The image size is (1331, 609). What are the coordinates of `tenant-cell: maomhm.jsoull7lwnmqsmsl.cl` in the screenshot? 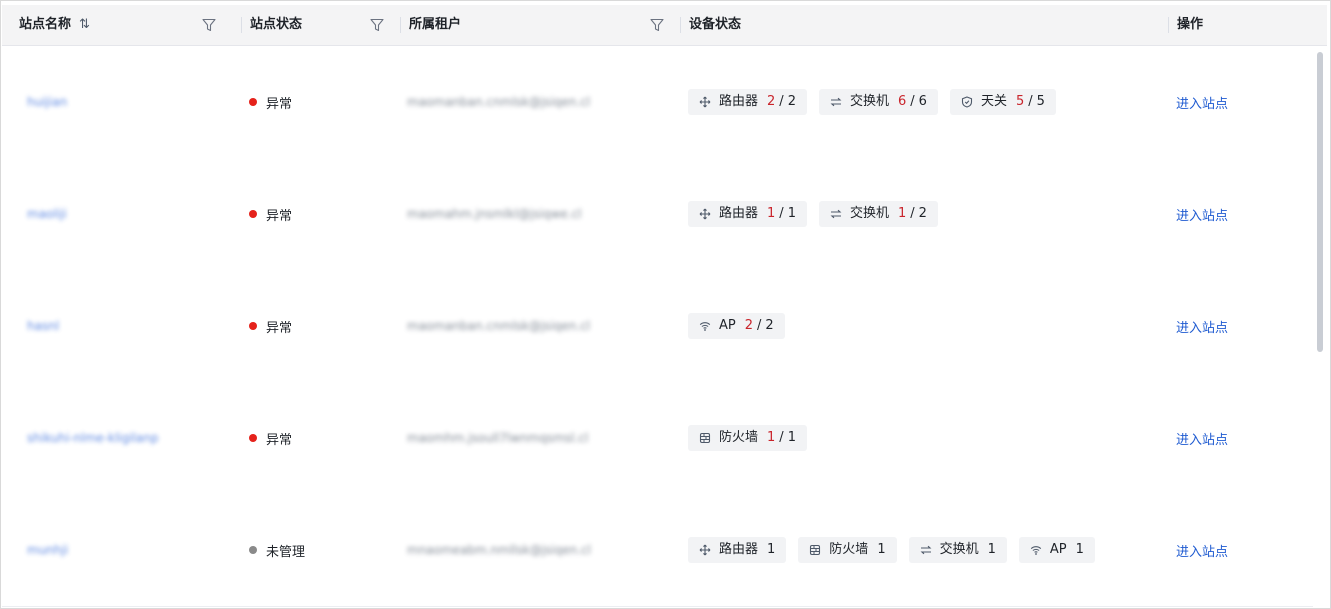 It's located at (537, 438).